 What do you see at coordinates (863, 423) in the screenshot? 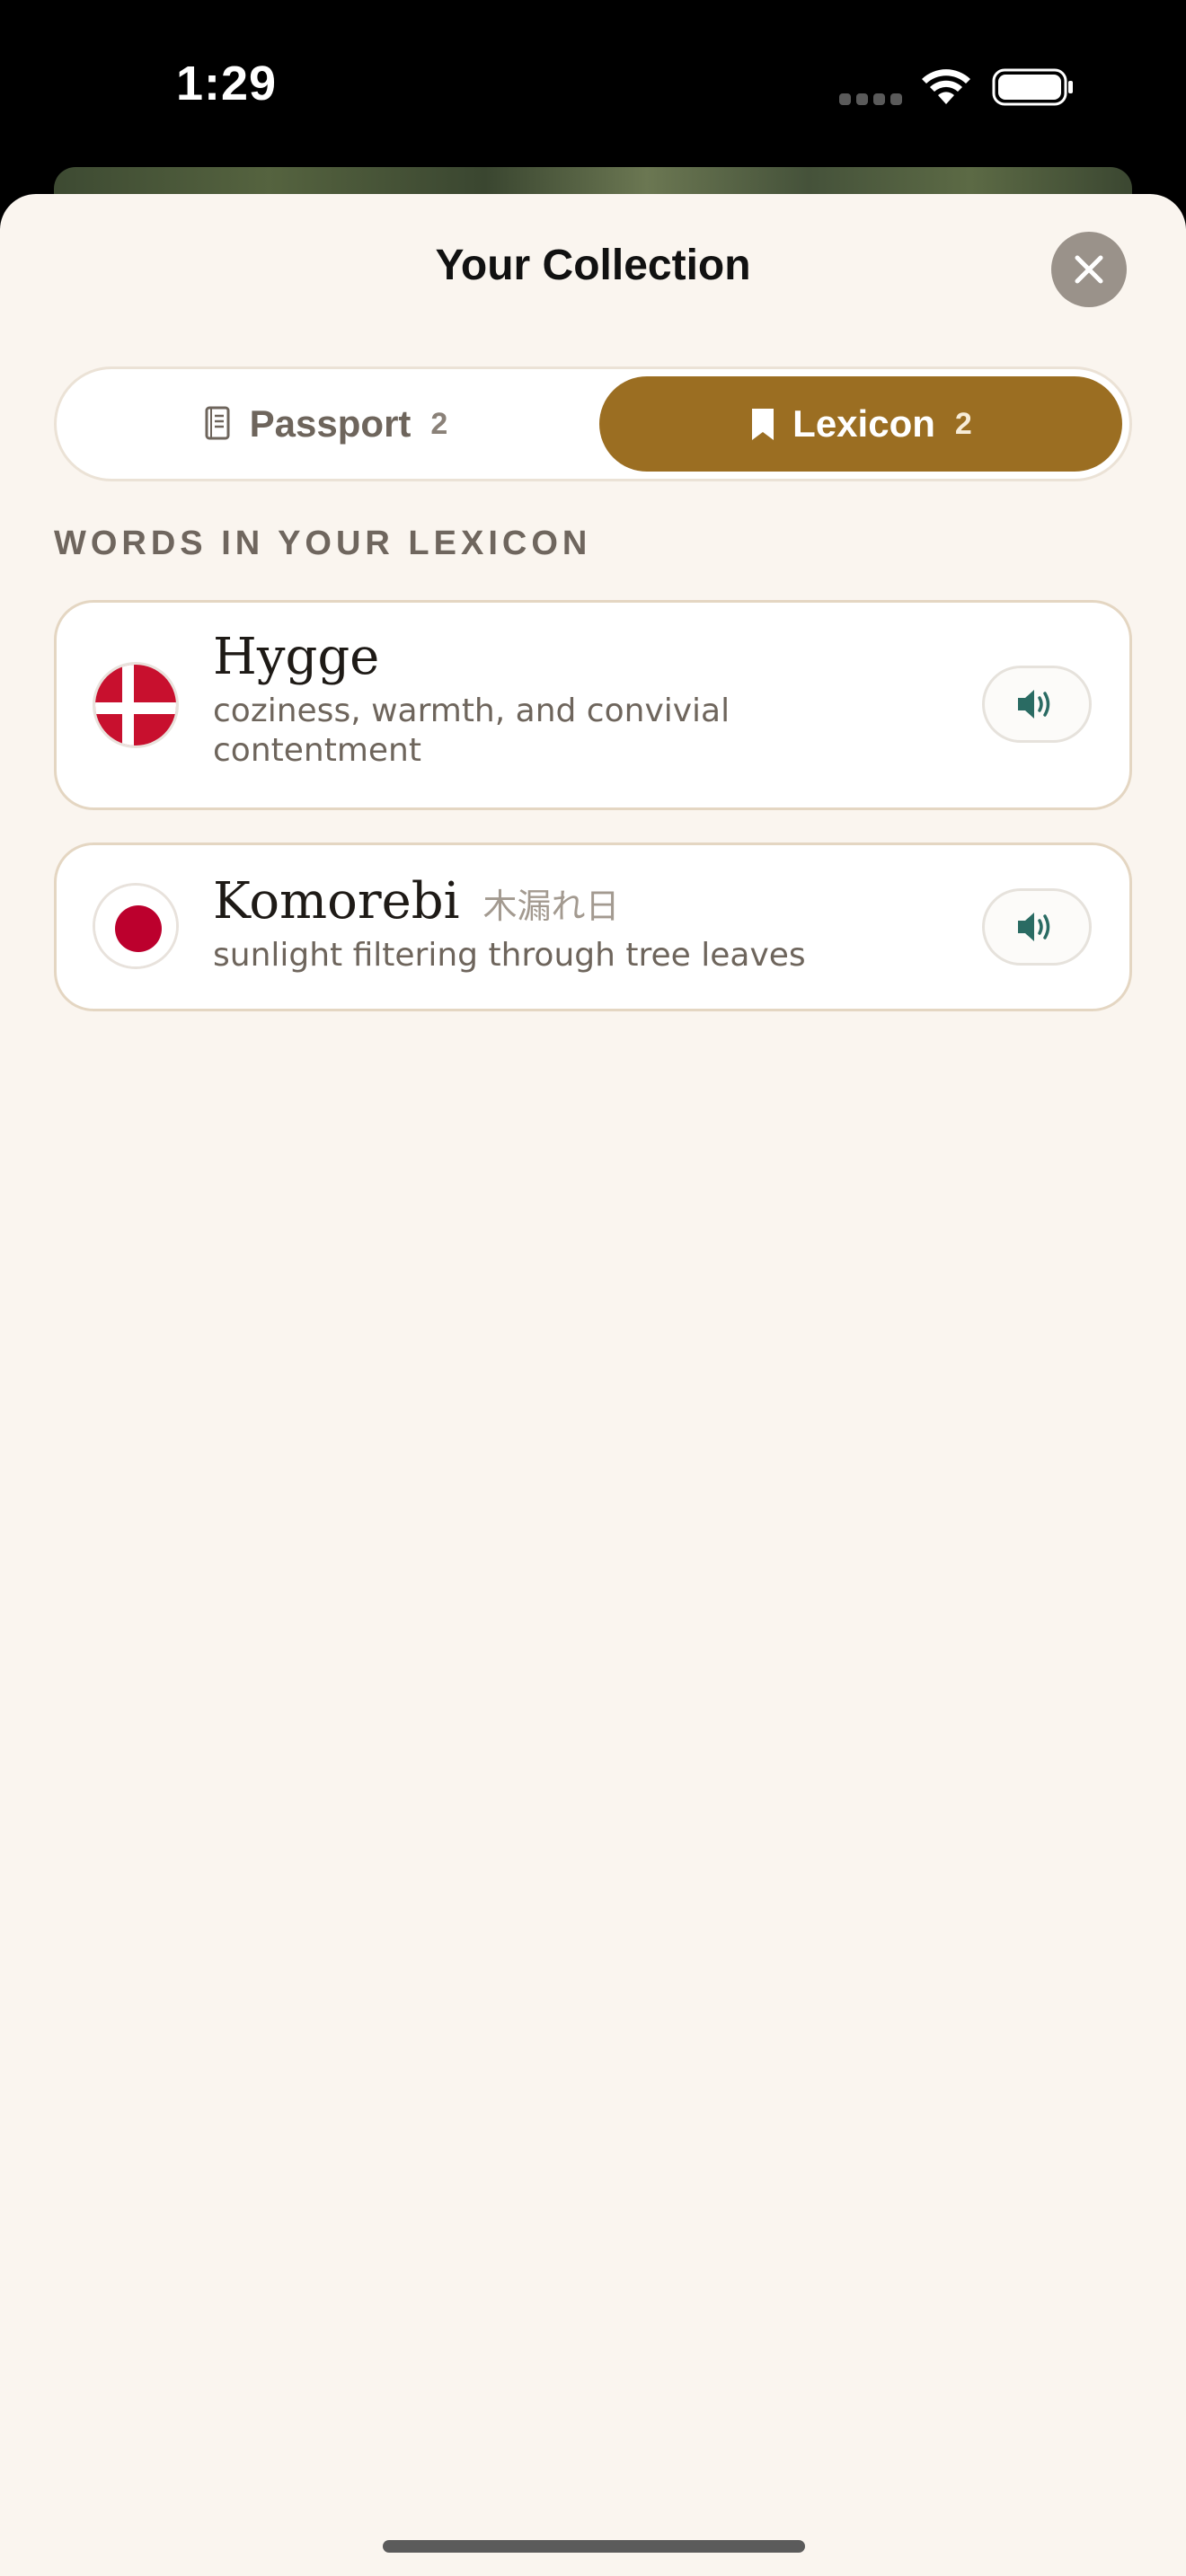
I see `tab-lexicon-label: Lexicon` at bounding box center [863, 423].